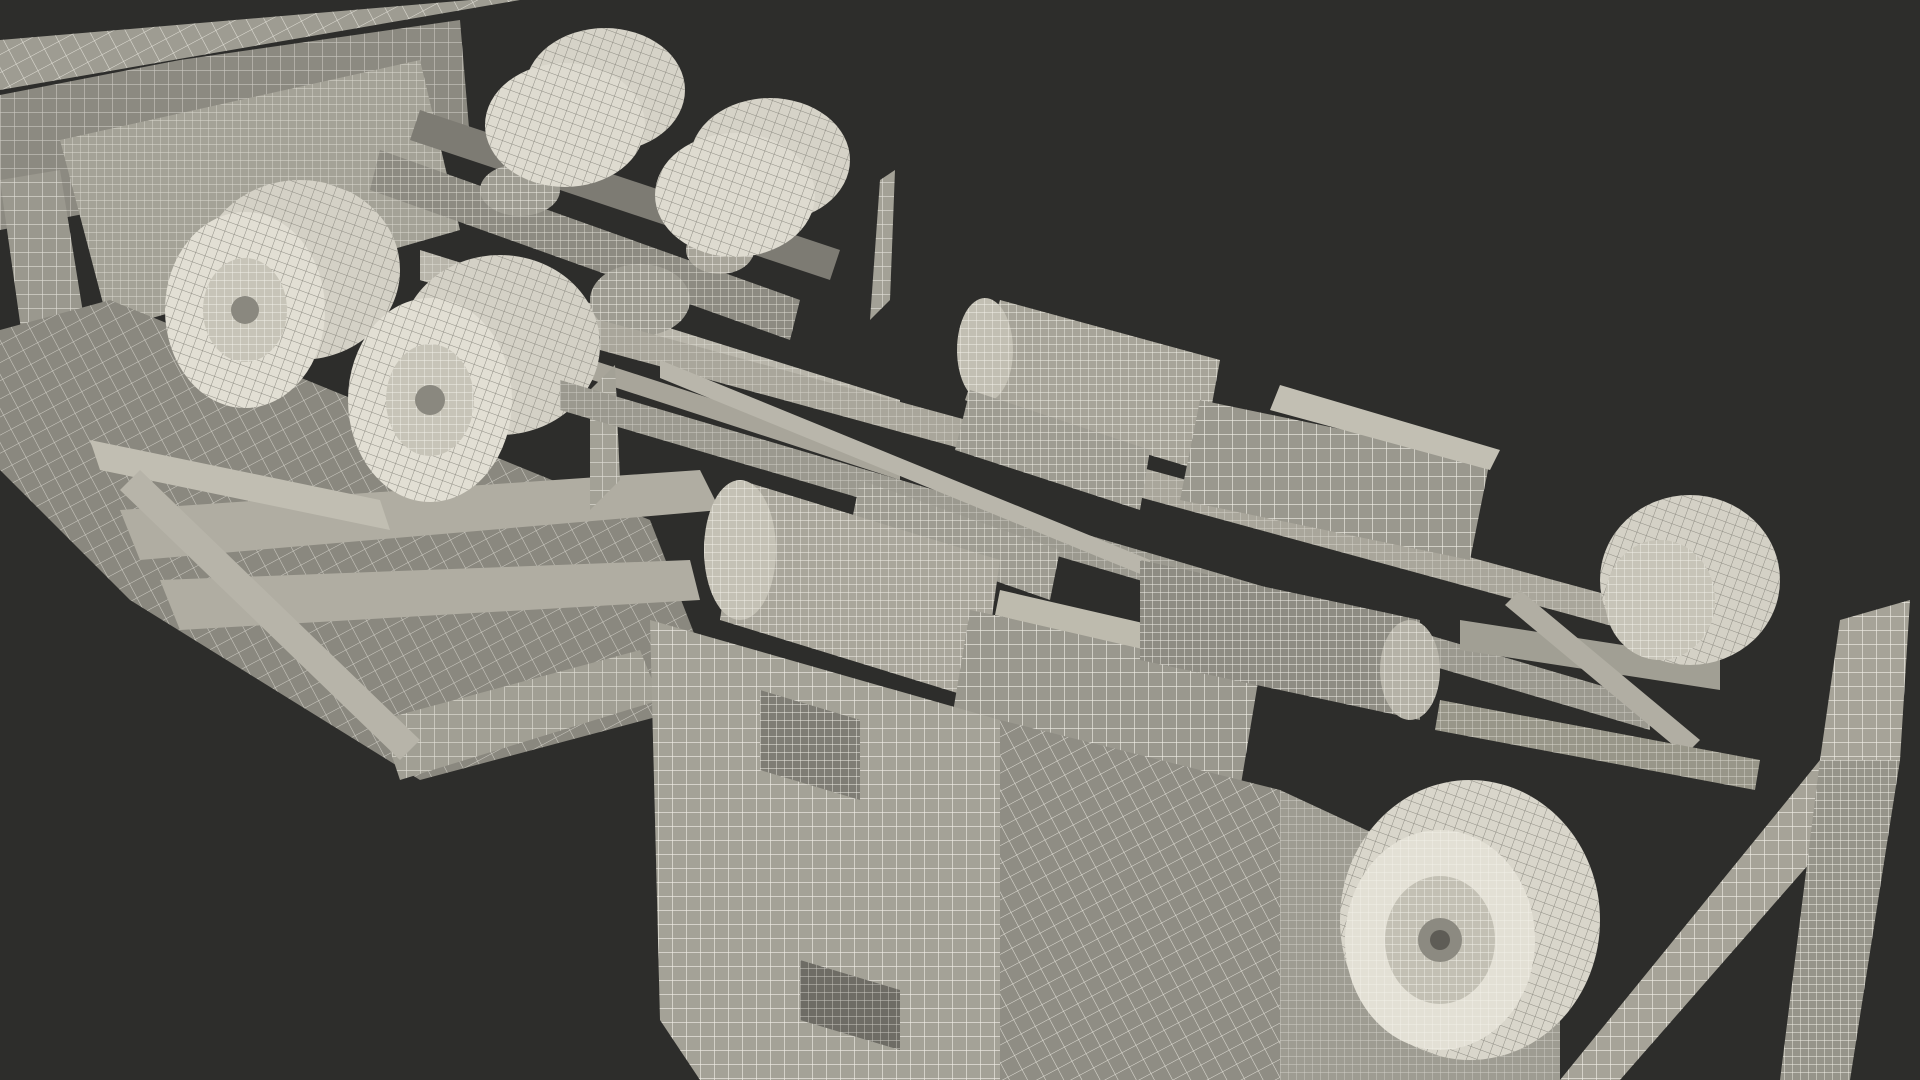  Describe the element at coordinates (1690, 580) in the screenshot. I see `front-tire-far` at that location.